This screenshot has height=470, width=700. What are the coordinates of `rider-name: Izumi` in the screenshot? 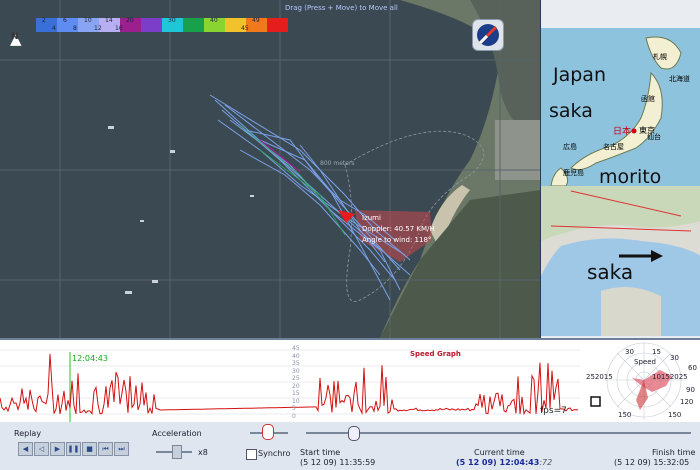 It's located at (371, 218).